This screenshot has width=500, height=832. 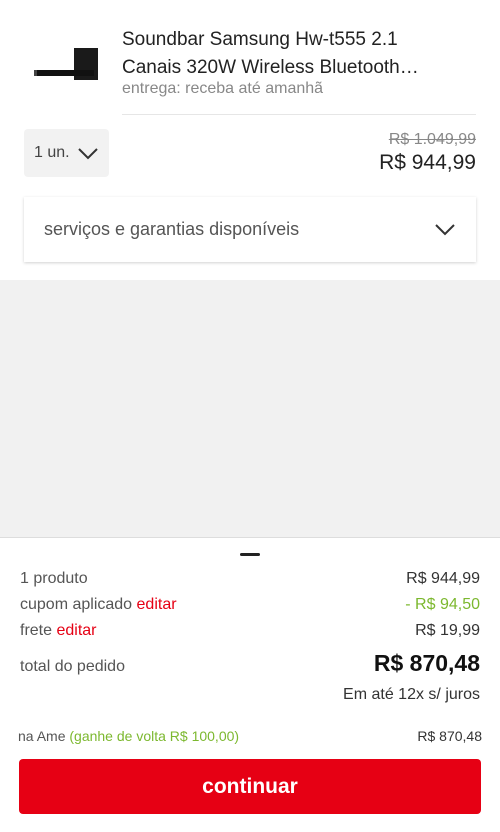 I want to click on shipping-label-group: frete editar, so click(x=58, y=631).